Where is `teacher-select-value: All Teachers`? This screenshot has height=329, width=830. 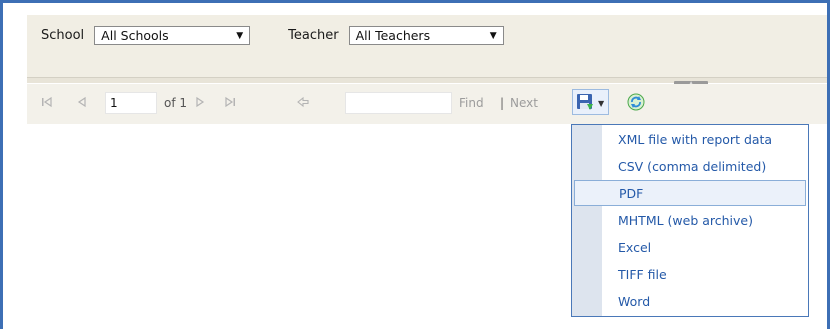 teacher-select-value: All Teachers is located at coordinates (393, 35).